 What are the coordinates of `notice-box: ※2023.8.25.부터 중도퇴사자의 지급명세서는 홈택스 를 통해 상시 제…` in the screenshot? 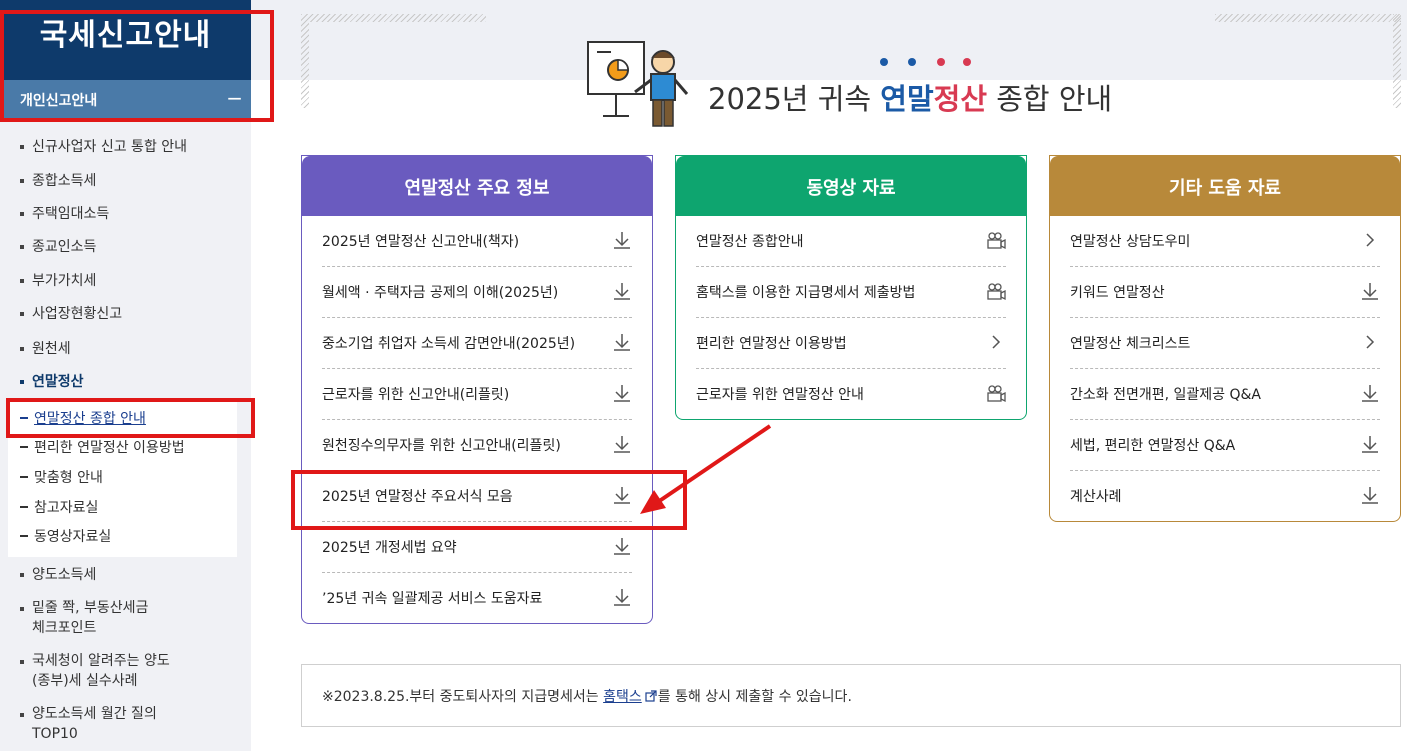 It's located at (851, 695).